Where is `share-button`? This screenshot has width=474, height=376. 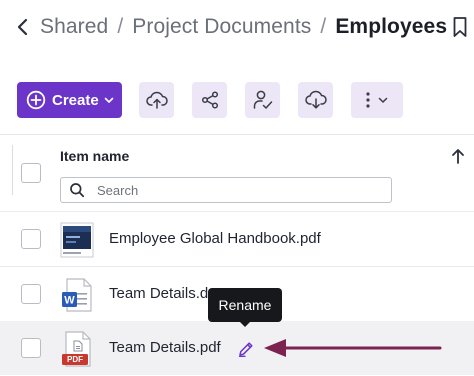 share-button is located at coordinates (209, 100).